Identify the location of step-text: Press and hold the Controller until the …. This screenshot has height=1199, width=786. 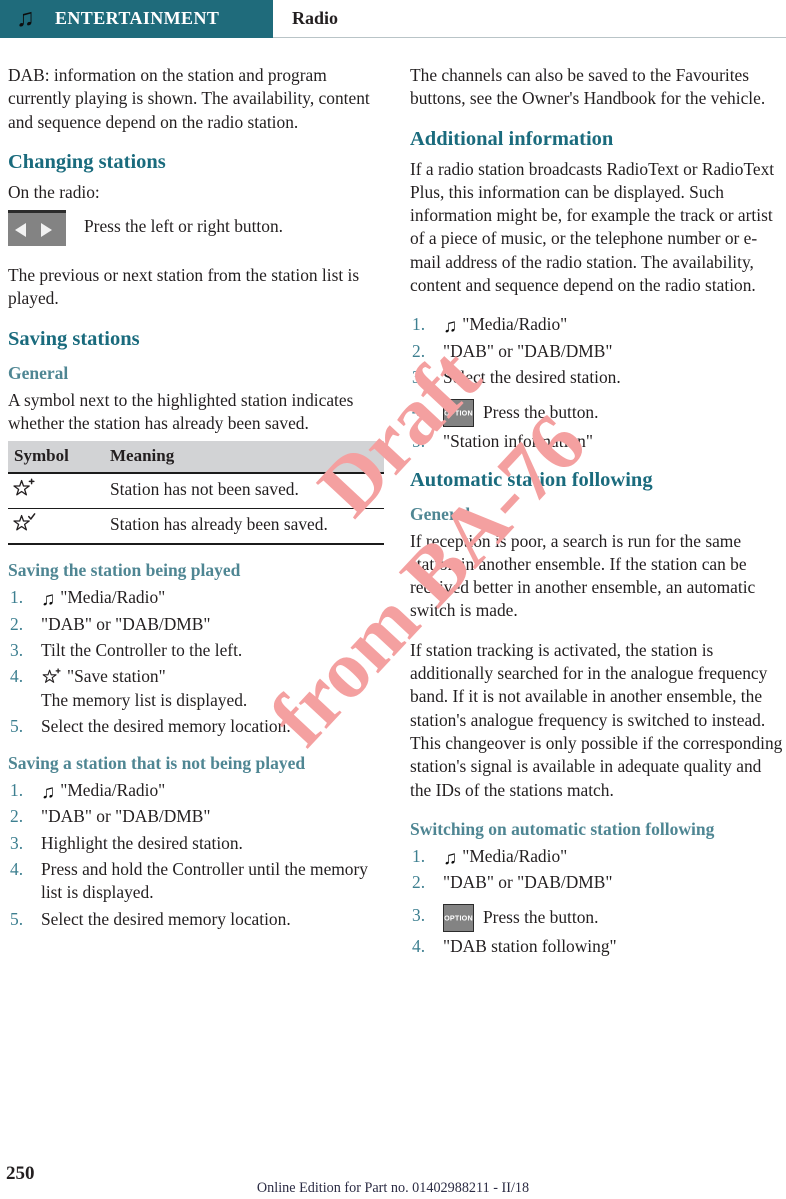
(204, 881).